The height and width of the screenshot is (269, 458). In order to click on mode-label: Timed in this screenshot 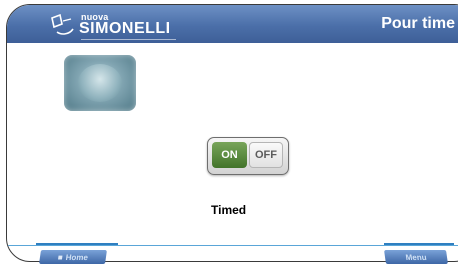, I will do `click(229, 210)`.